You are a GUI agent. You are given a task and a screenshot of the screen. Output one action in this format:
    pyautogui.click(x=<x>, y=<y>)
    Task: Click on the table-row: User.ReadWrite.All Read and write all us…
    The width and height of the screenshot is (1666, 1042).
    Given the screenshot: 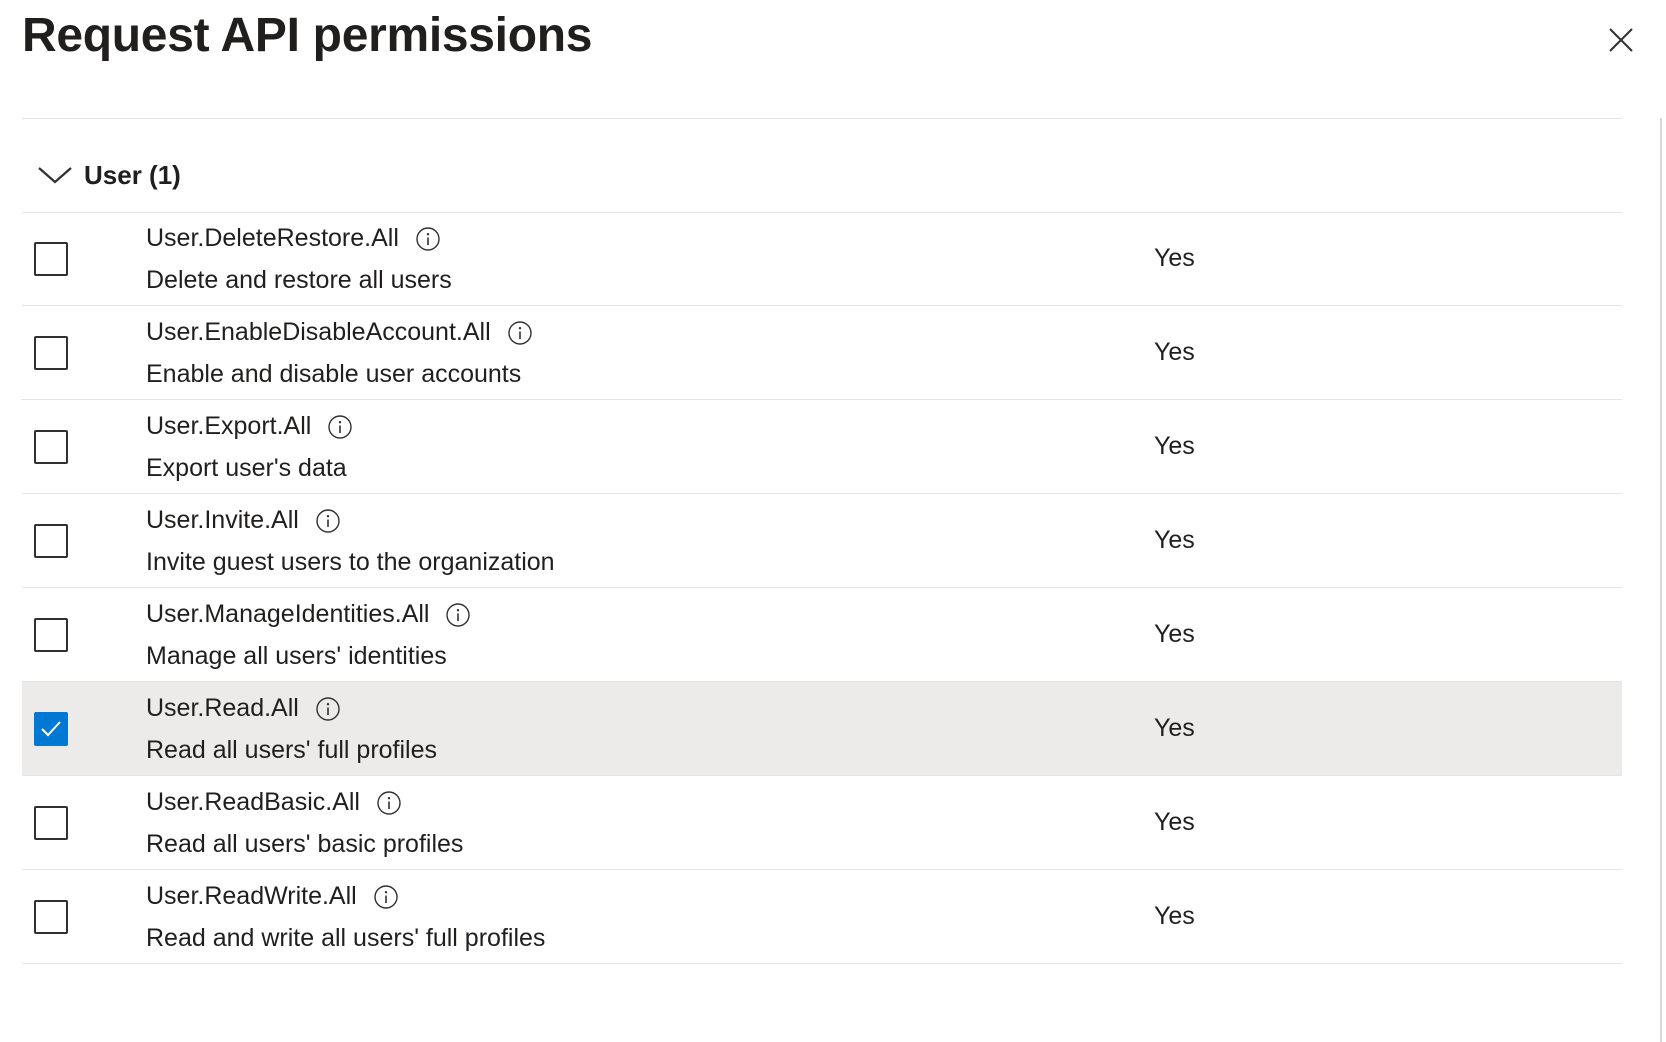 What is the action you would take?
    pyautogui.click(x=822, y=917)
    